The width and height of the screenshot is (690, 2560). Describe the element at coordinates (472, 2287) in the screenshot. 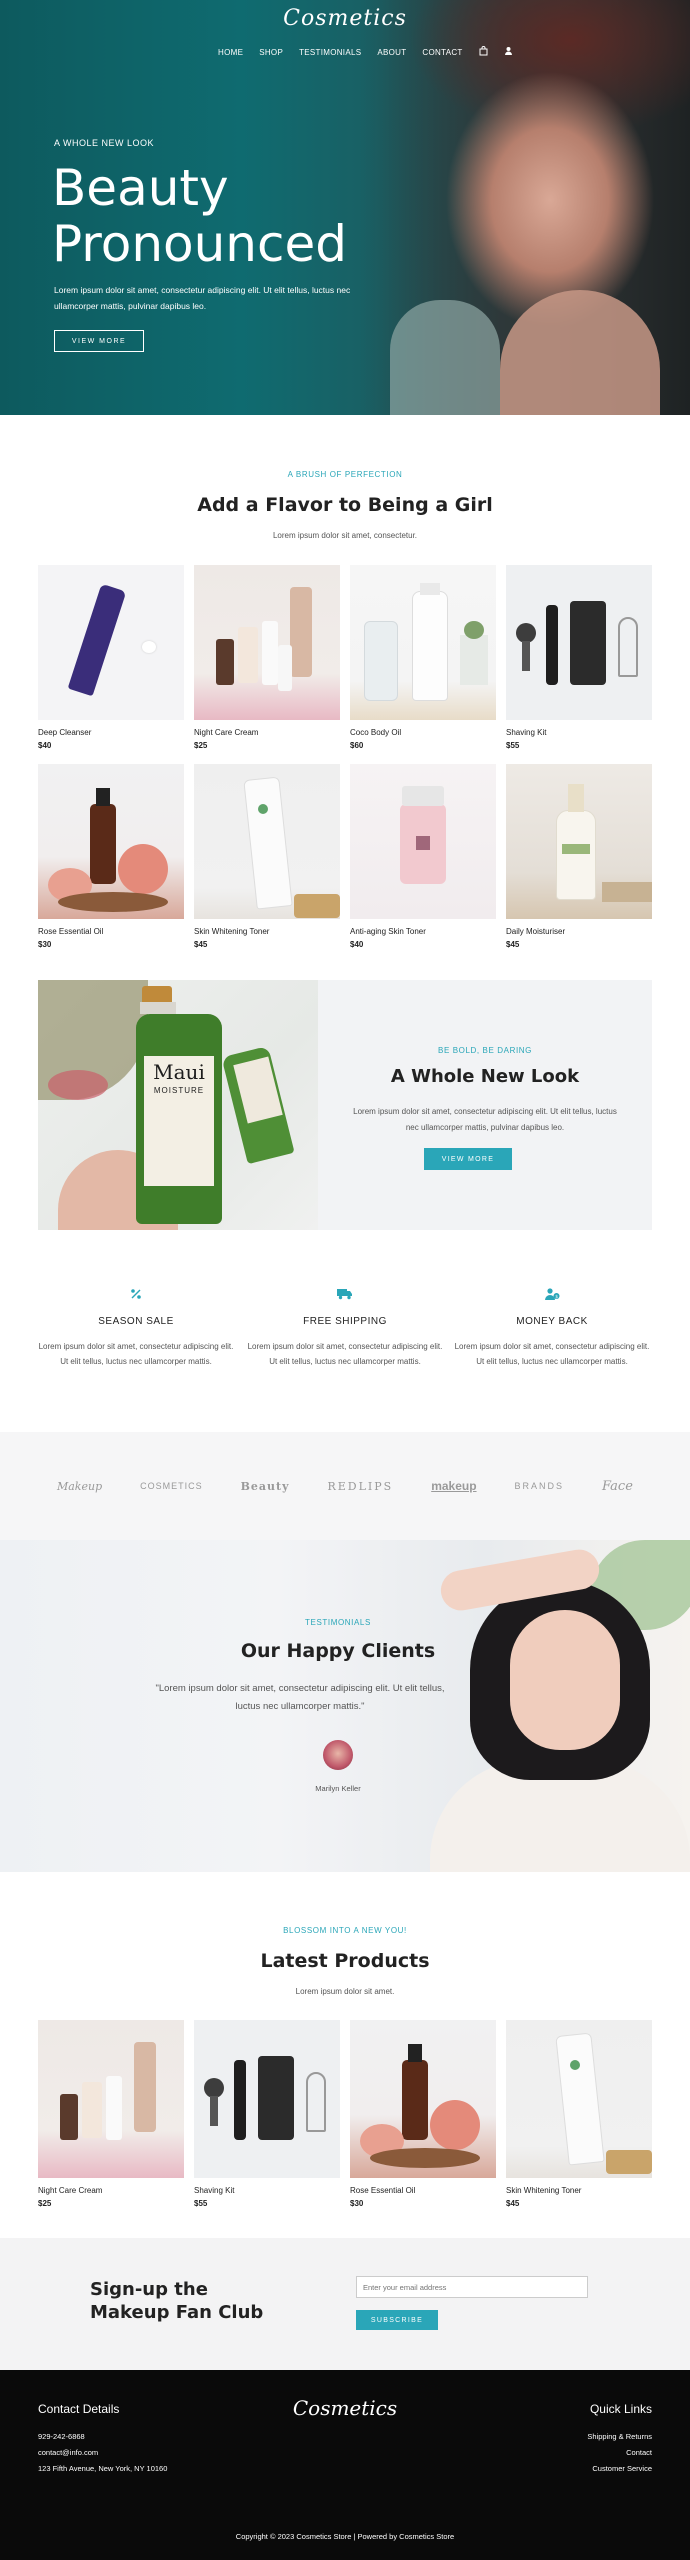

I see `email-field` at that location.